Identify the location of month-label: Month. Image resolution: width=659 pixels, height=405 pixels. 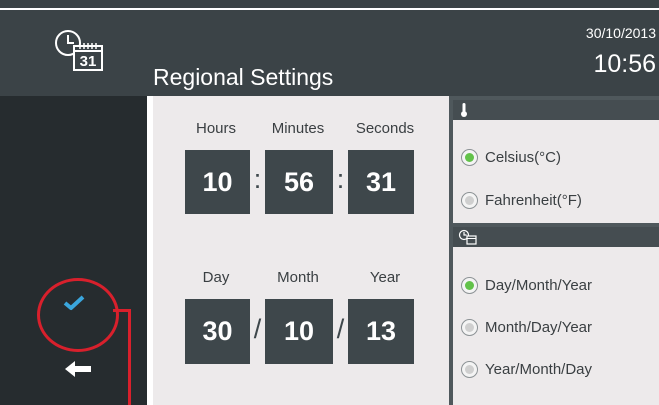
(298, 277).